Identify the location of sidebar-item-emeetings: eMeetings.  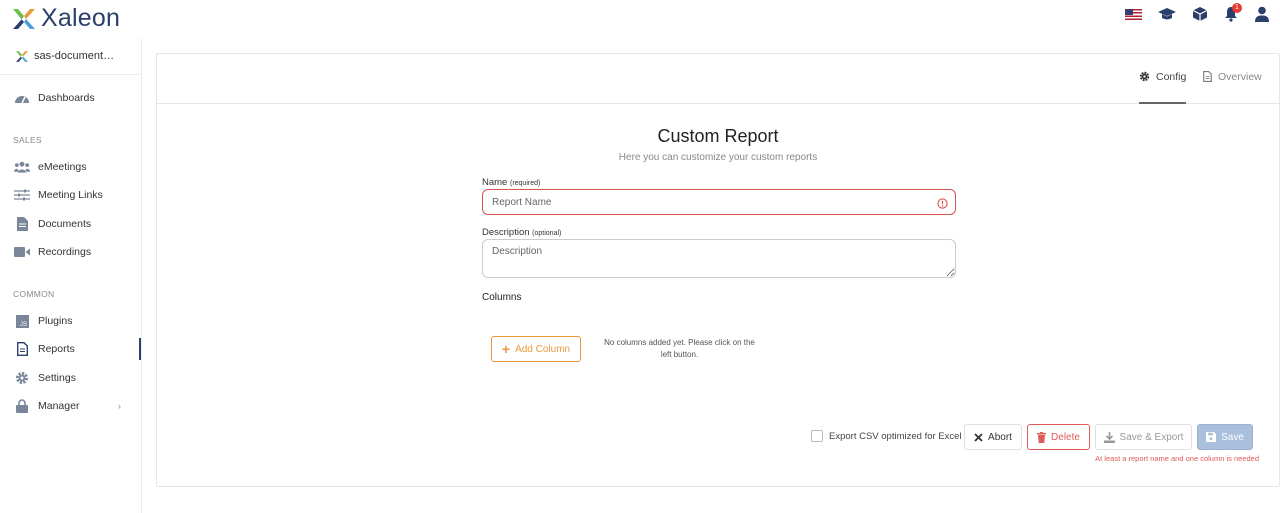
(70, 167).